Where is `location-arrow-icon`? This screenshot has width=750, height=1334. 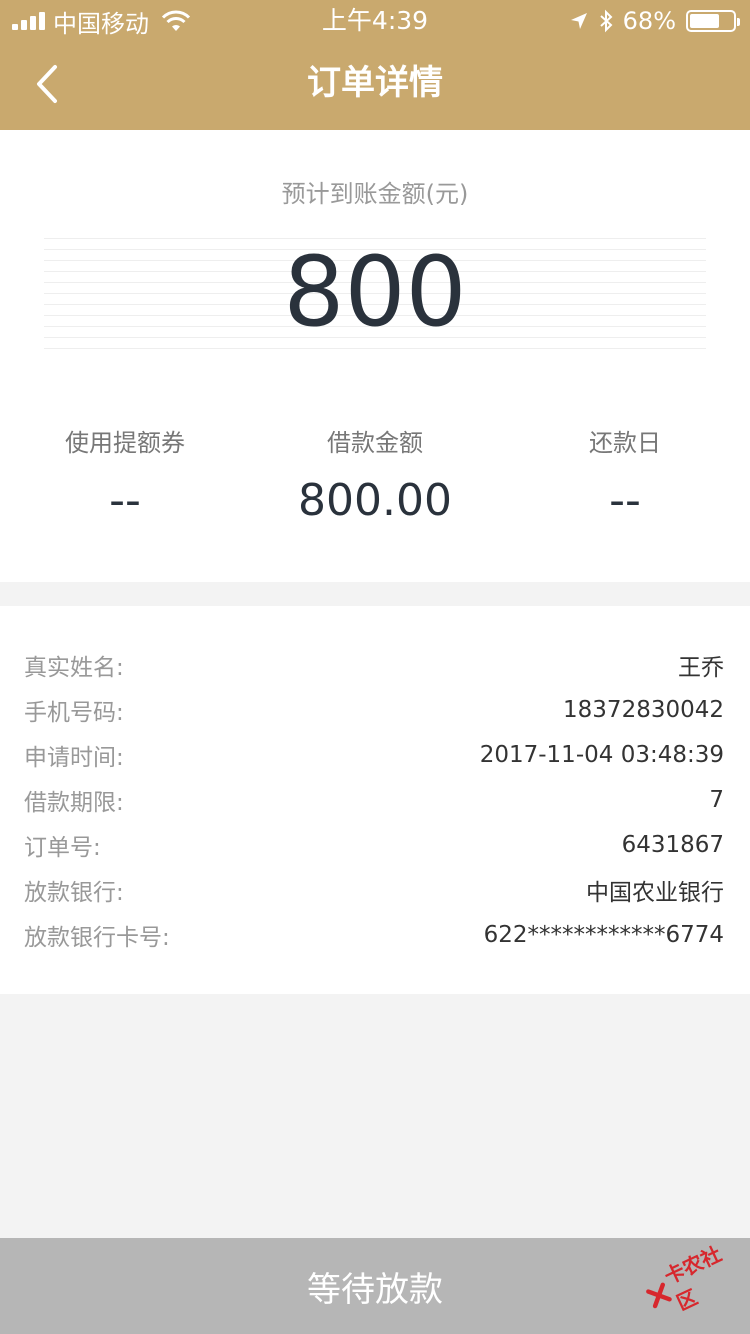 location-arrow-icon is located at coordinates (578, 21).